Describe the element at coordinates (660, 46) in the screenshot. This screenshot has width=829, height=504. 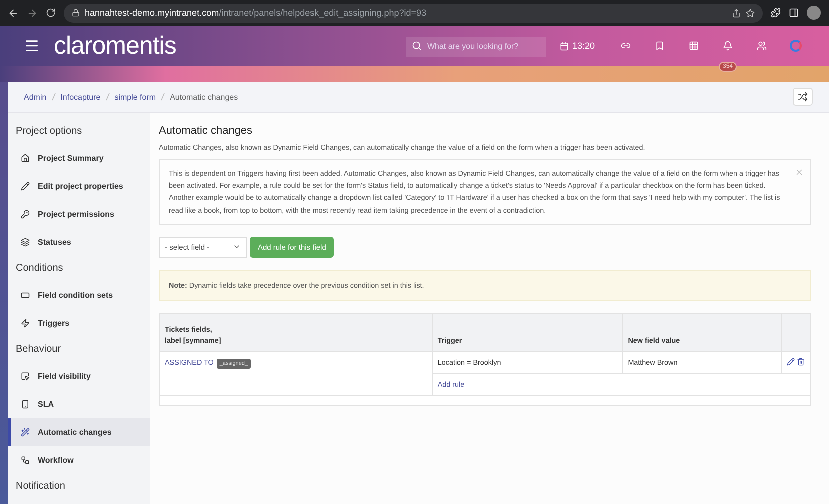
I see `bookmark-icon` at that location.